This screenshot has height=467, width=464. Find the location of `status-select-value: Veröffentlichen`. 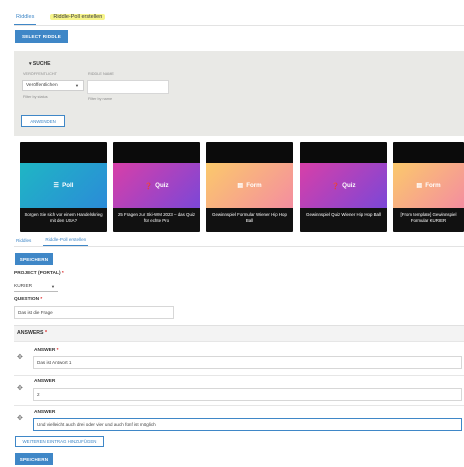

status-select-value: Veröffentlichen is located at coordinates (42, 85).